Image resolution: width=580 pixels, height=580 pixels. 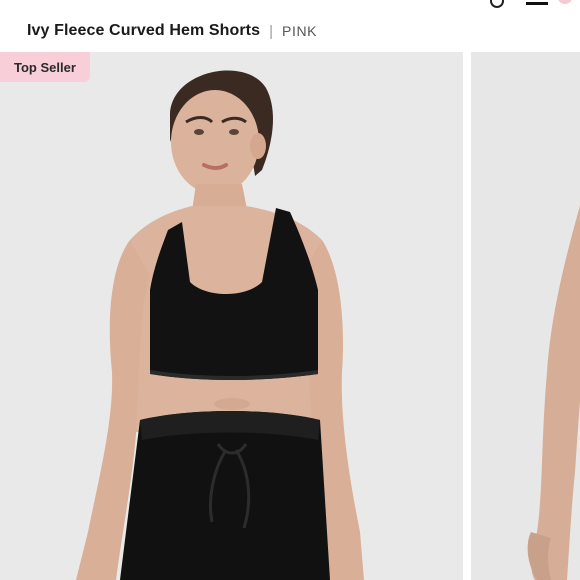 What do you see at coordinates (143, 31) in the screenshot?
I see `product-title: Ivy Fleece Curved Hem Shorts` at bounding box center [143, 31].